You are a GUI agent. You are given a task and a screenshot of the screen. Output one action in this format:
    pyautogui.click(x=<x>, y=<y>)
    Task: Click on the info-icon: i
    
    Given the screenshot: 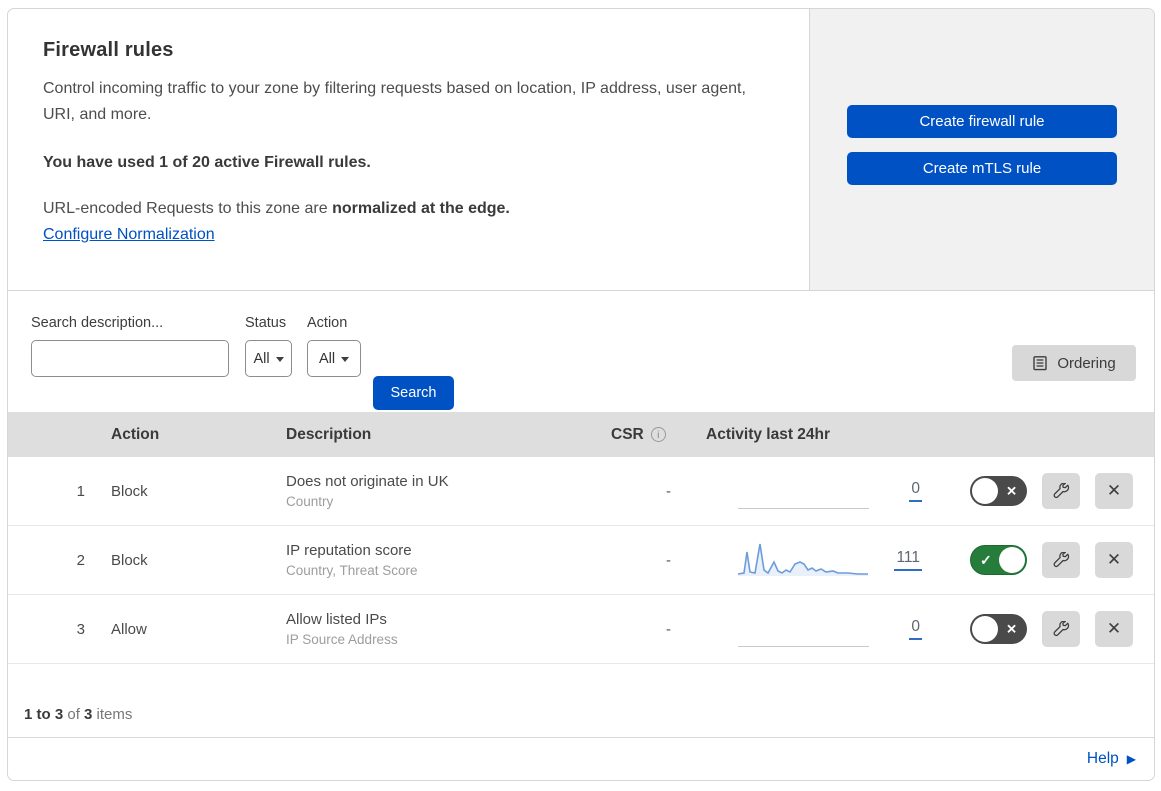 What is the action you would take?
    pyautogui.click(x=658, y=434)
    